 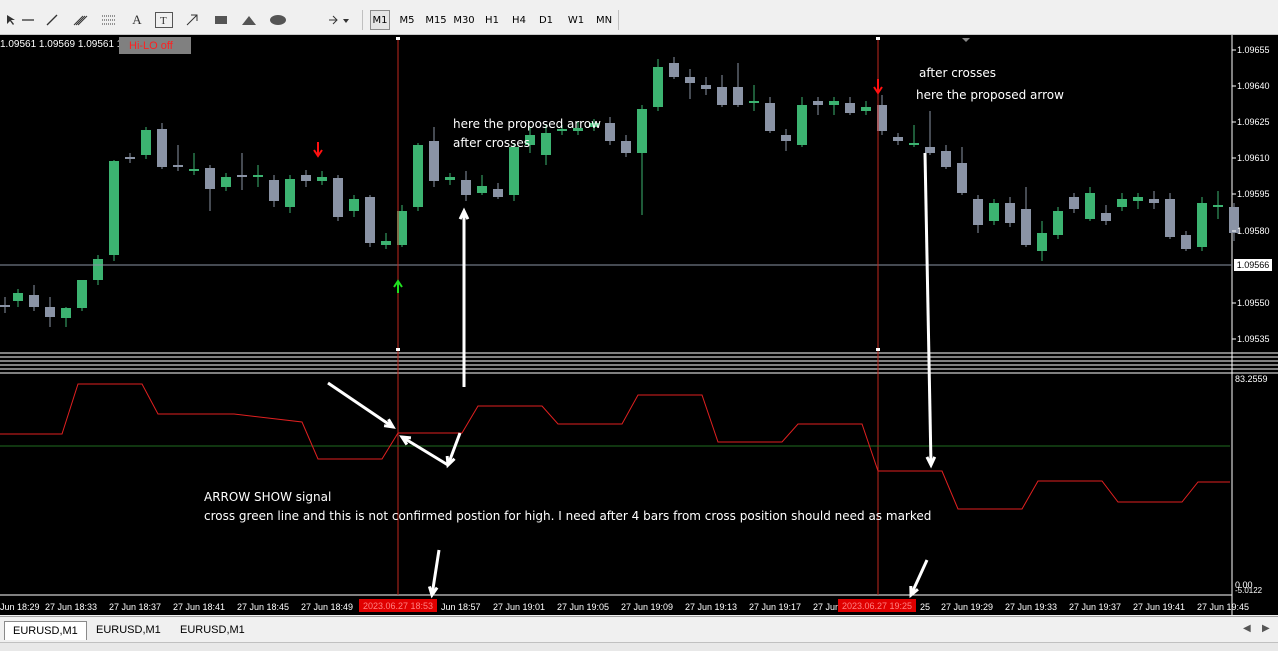 What do you see at coordinates (407, 20) in the screenshot?
I see `timeframe-m5-button: M5` at bounding box center [407, 20].